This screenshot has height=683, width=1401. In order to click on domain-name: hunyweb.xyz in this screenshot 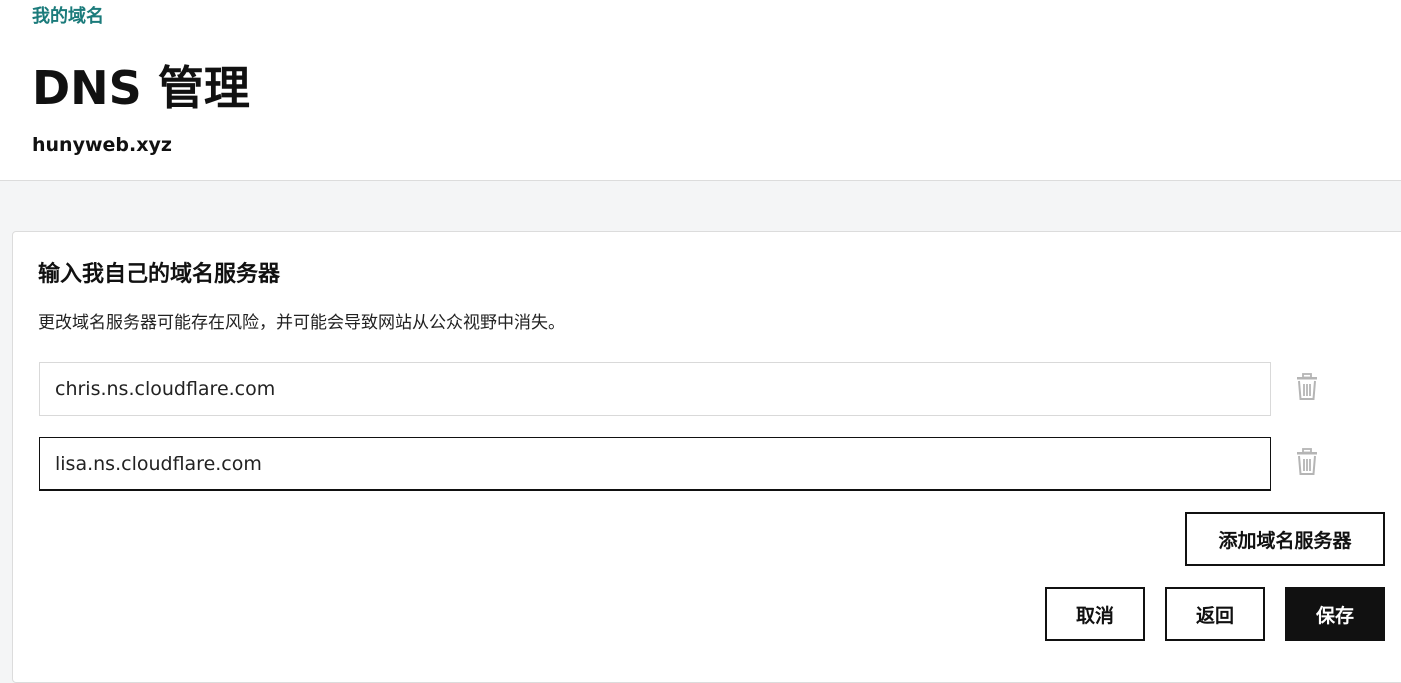, I will do `click(102, 145)`.